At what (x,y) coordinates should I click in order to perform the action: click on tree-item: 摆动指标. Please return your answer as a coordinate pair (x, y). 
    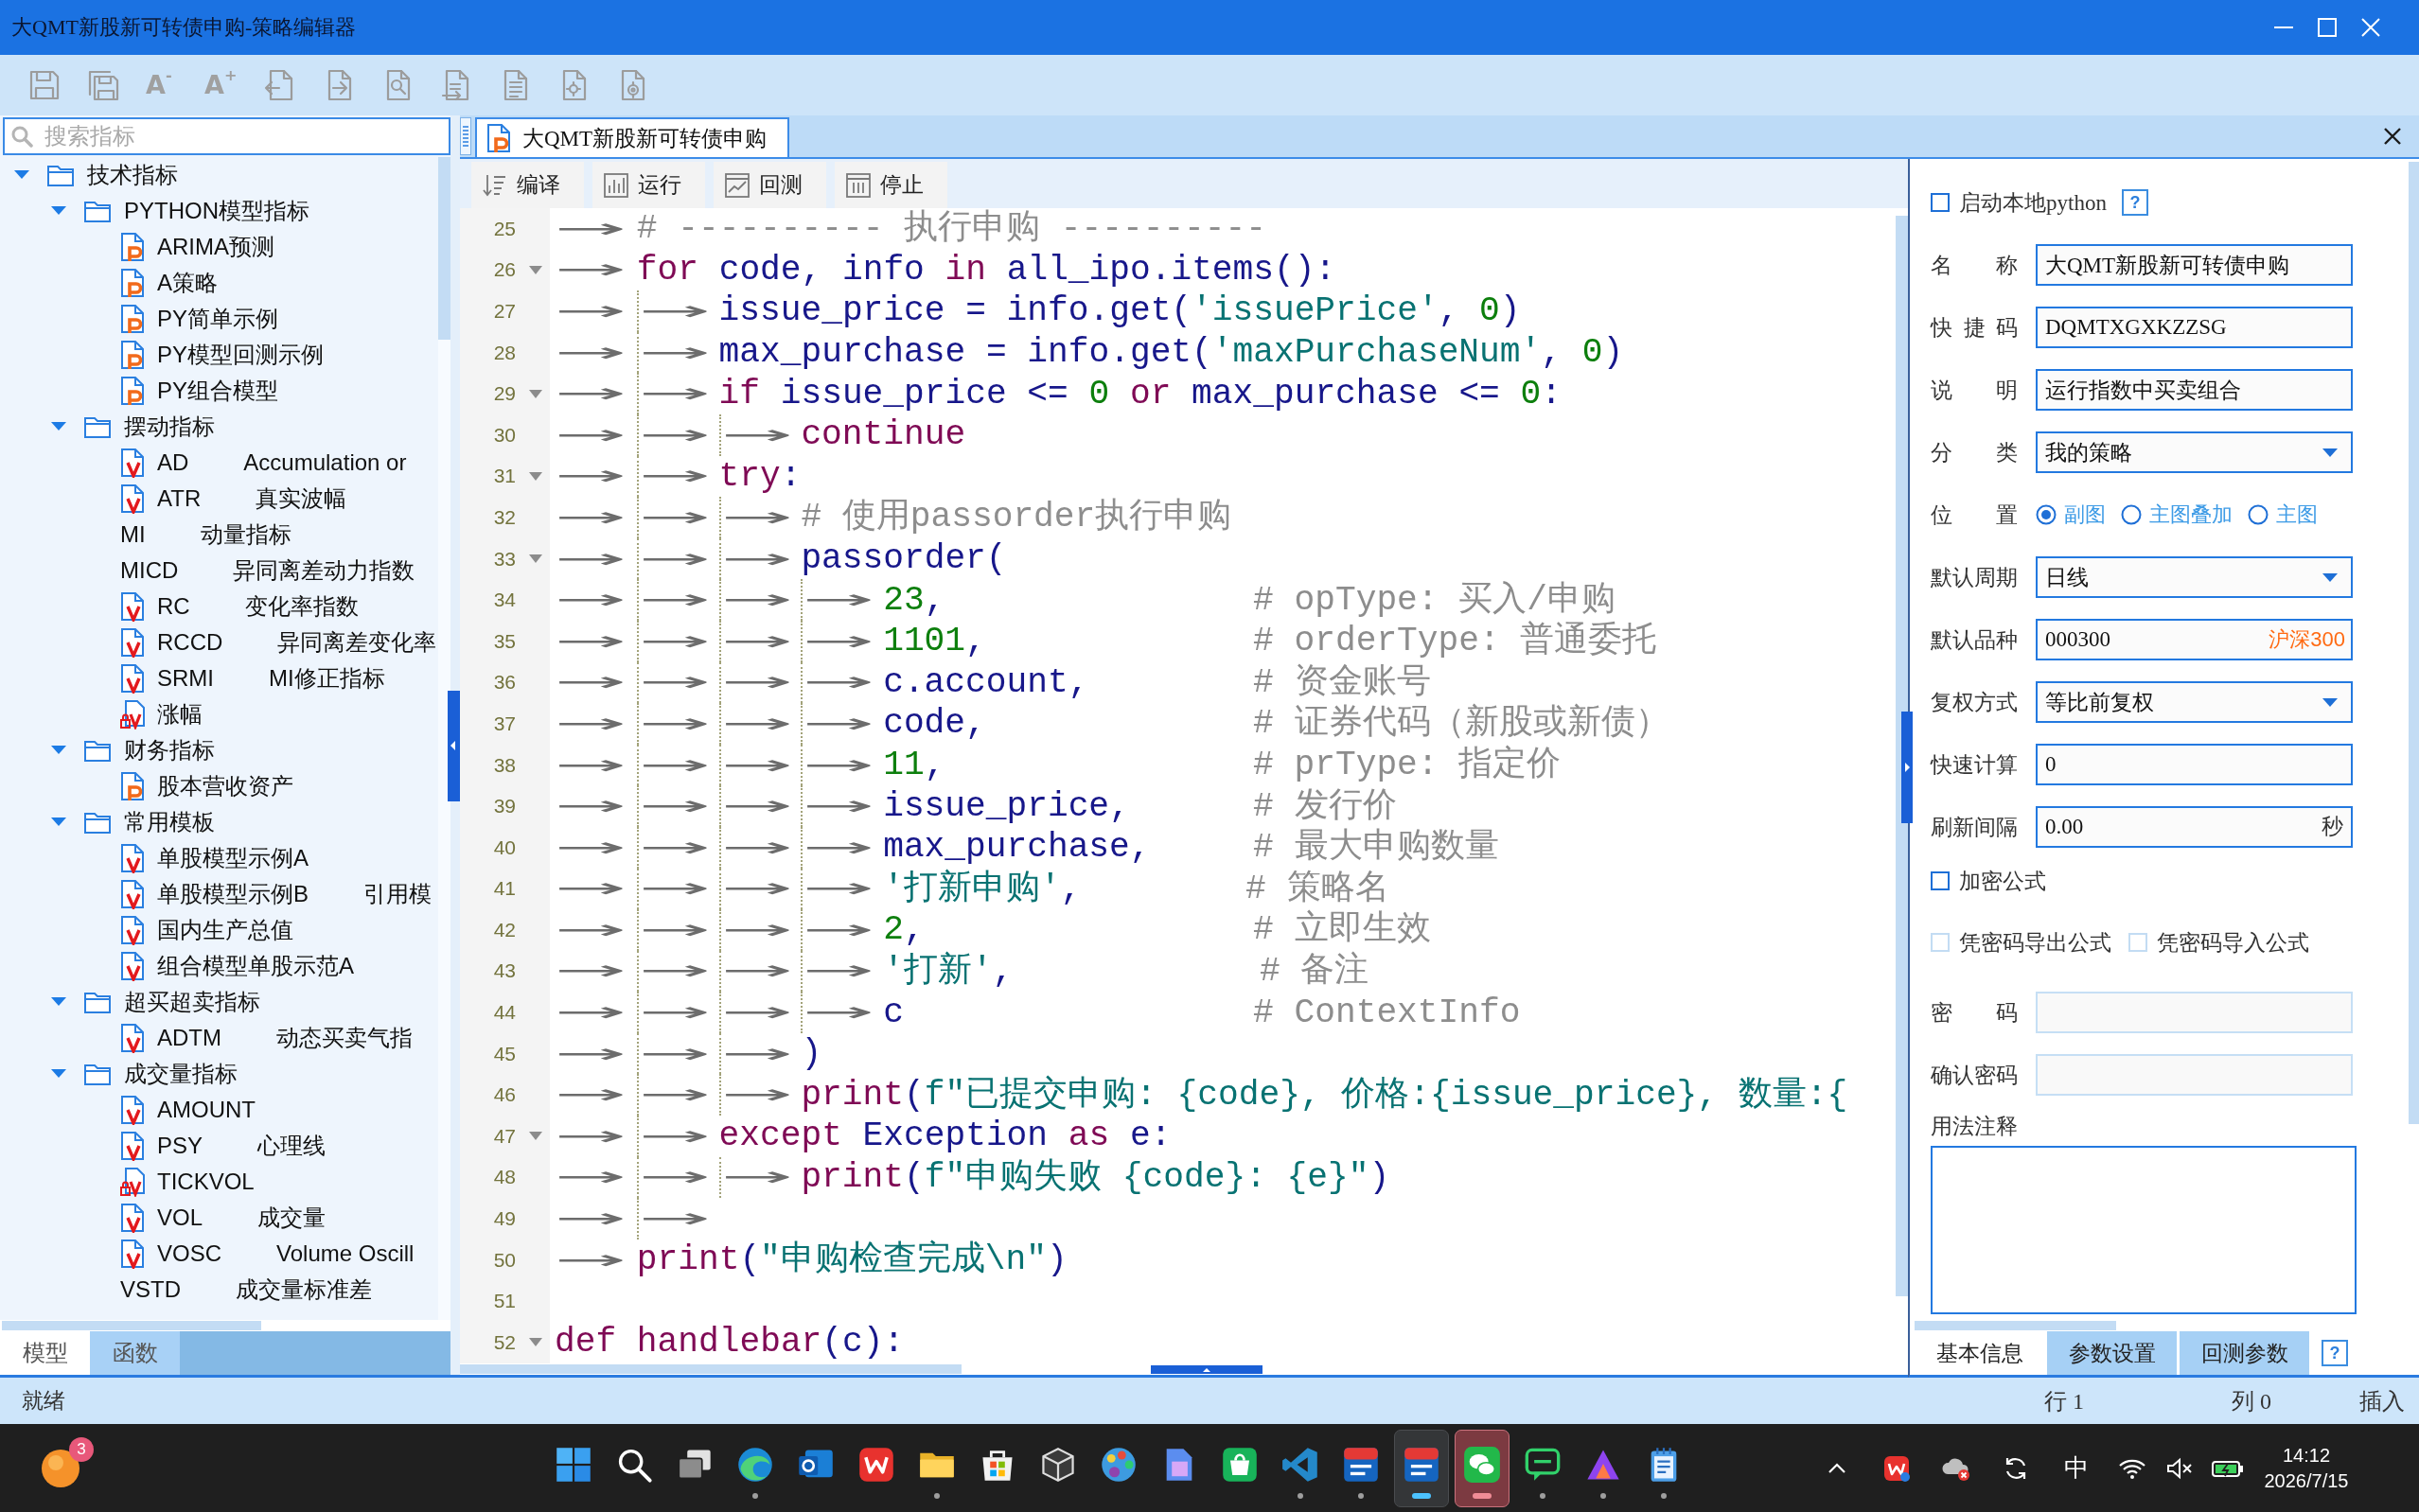
    Looking at the image, I should click on (169, 427).